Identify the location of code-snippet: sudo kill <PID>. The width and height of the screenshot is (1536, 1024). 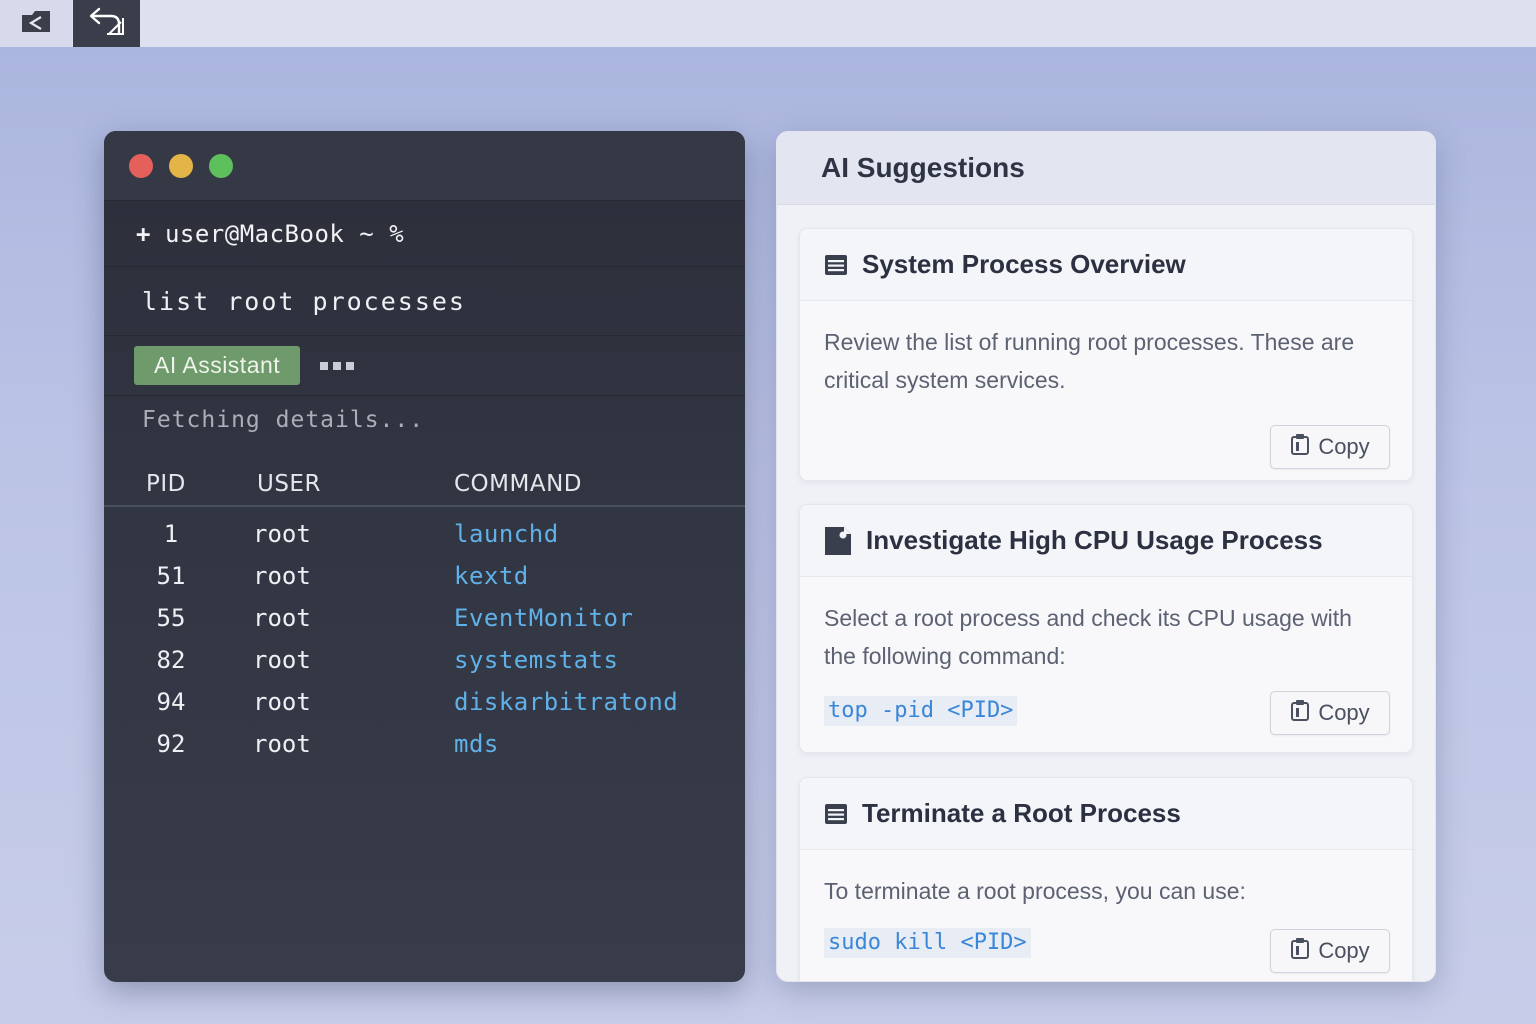
(927, 943).